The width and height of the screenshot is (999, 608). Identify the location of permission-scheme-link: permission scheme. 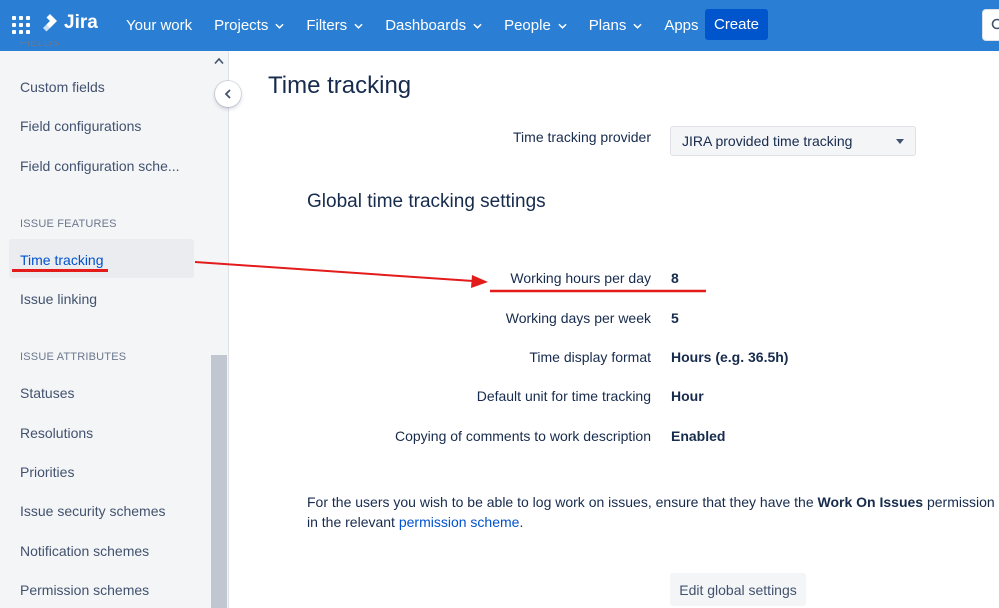
(459, 522).